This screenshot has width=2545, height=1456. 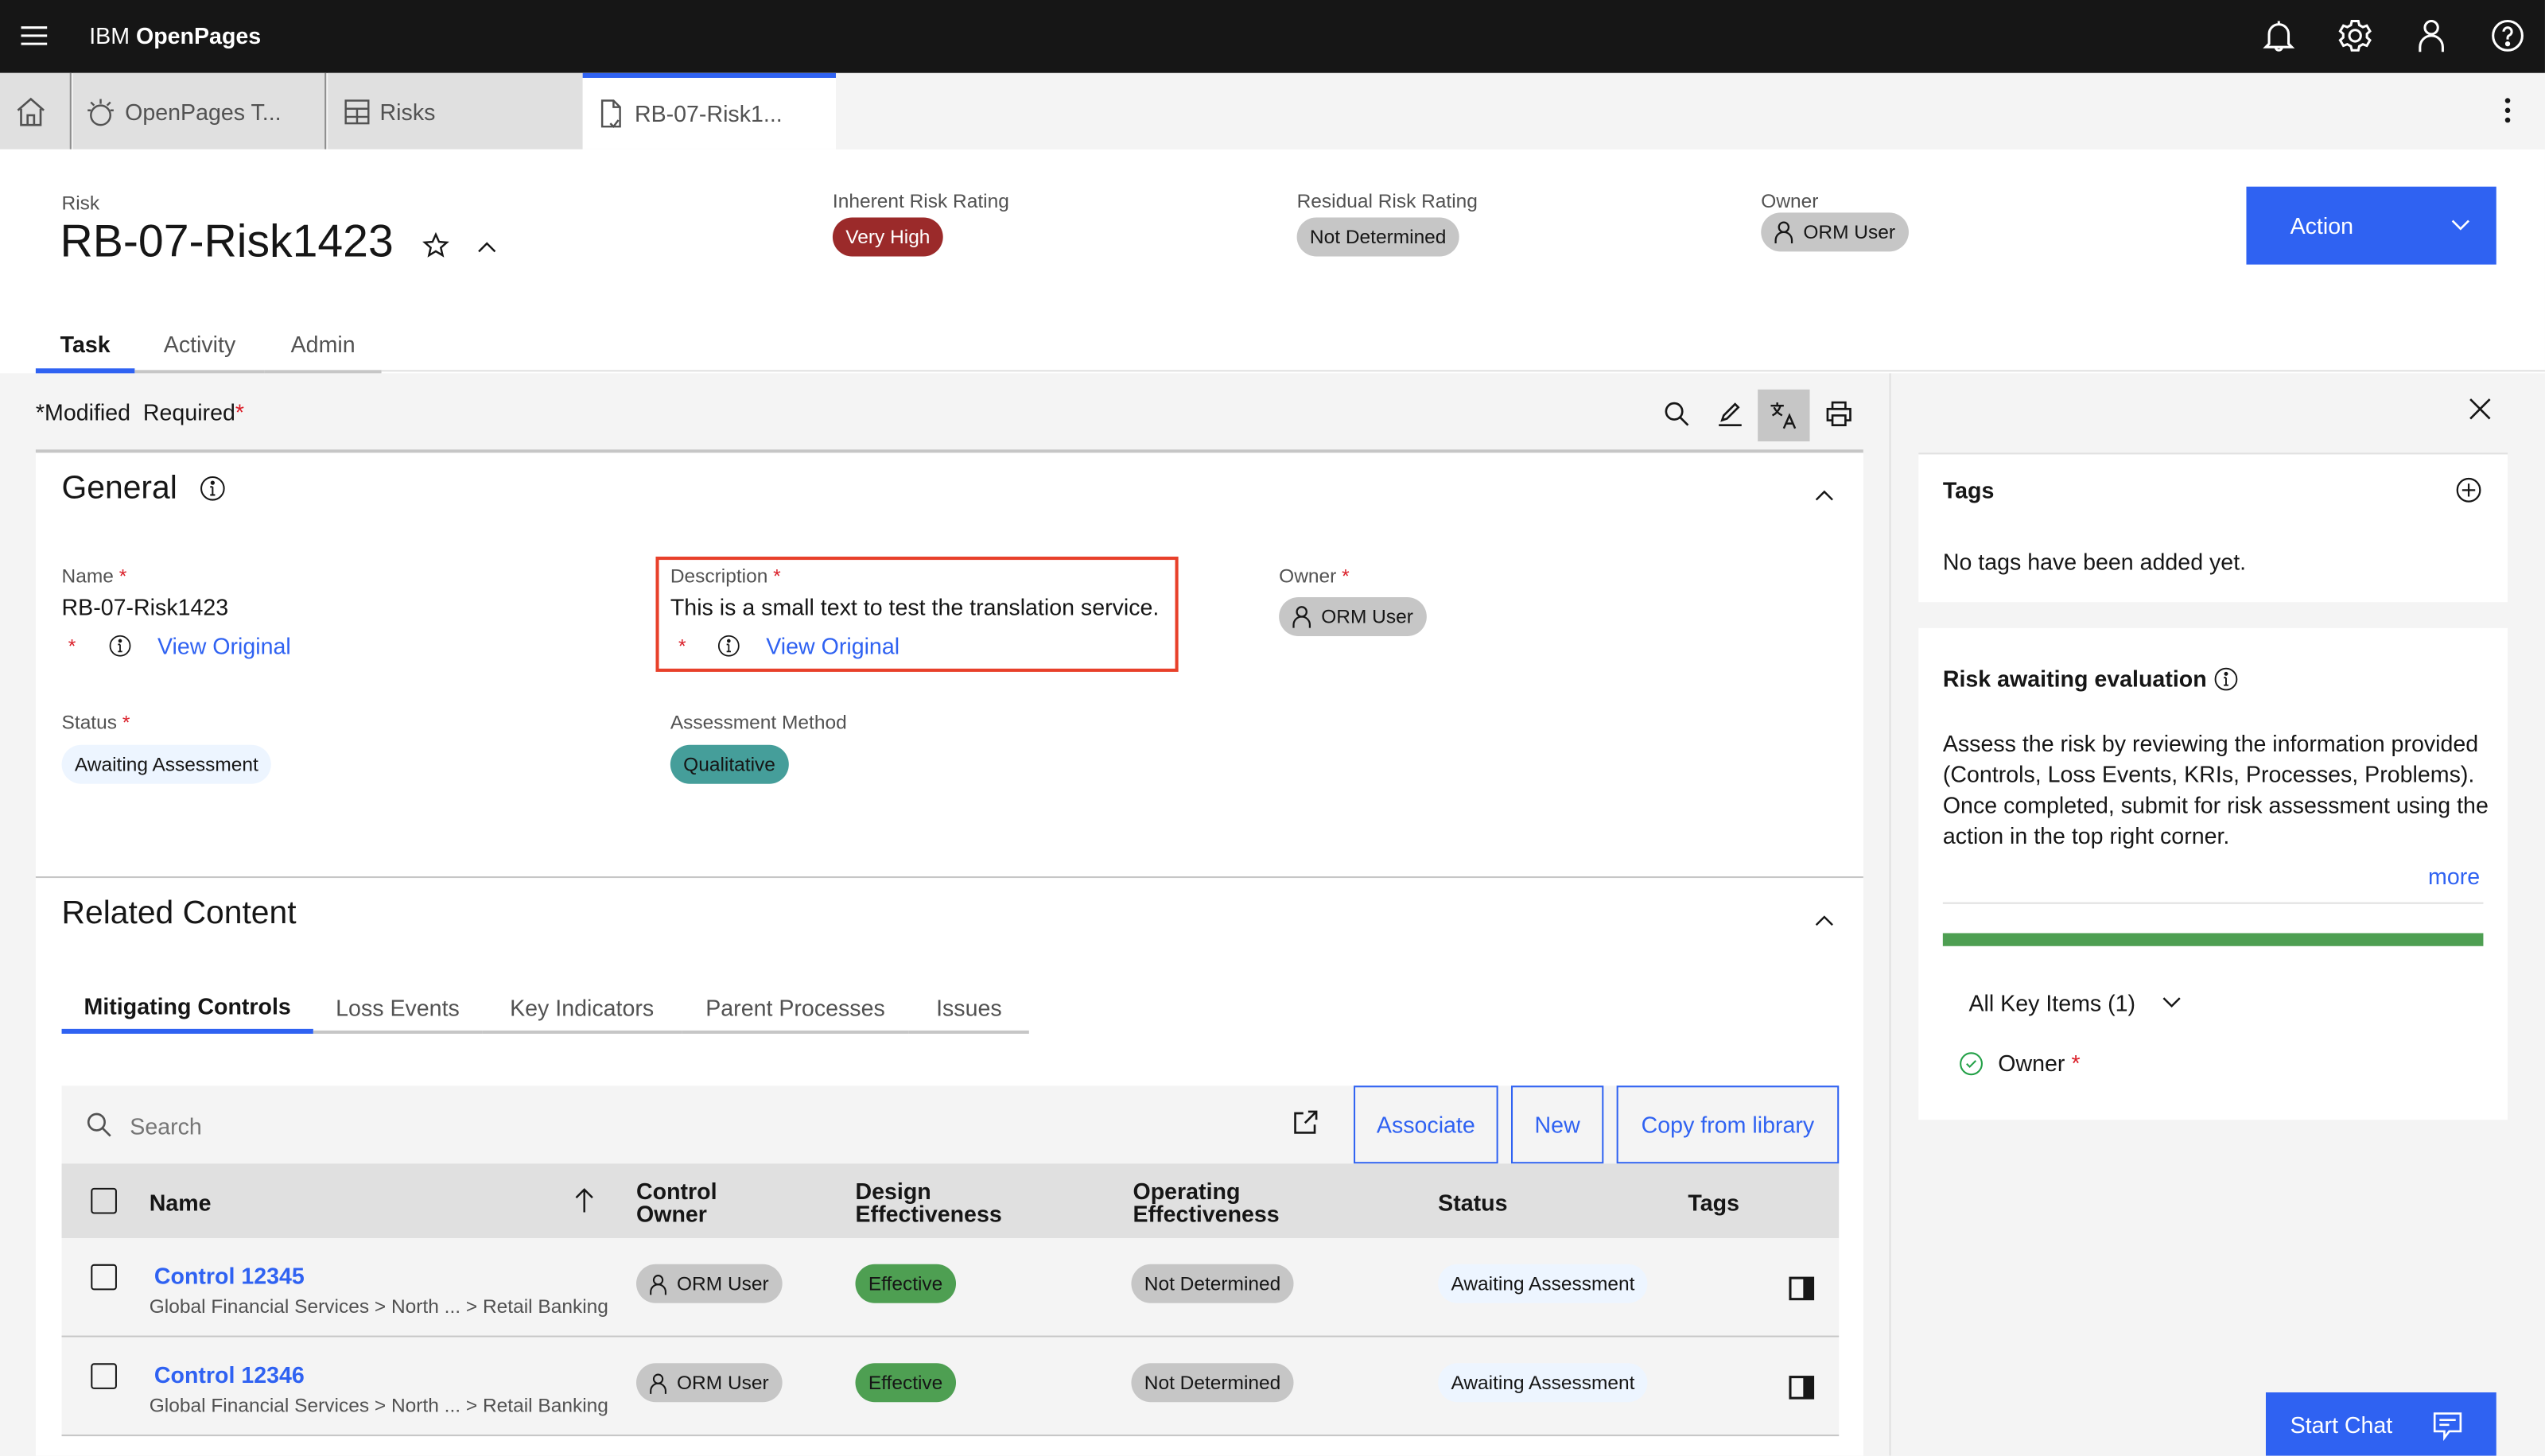 I want to click on print-icon, so click(x=1838, y=414).